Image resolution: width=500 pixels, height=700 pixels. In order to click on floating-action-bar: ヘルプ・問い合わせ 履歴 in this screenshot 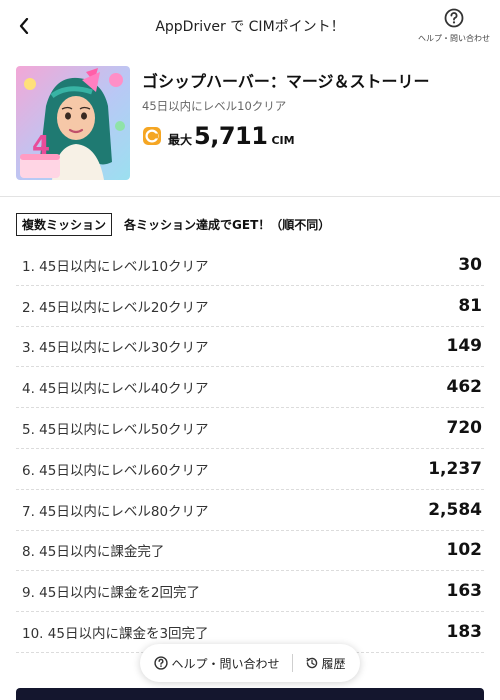, I will do `click(250, 663)`.